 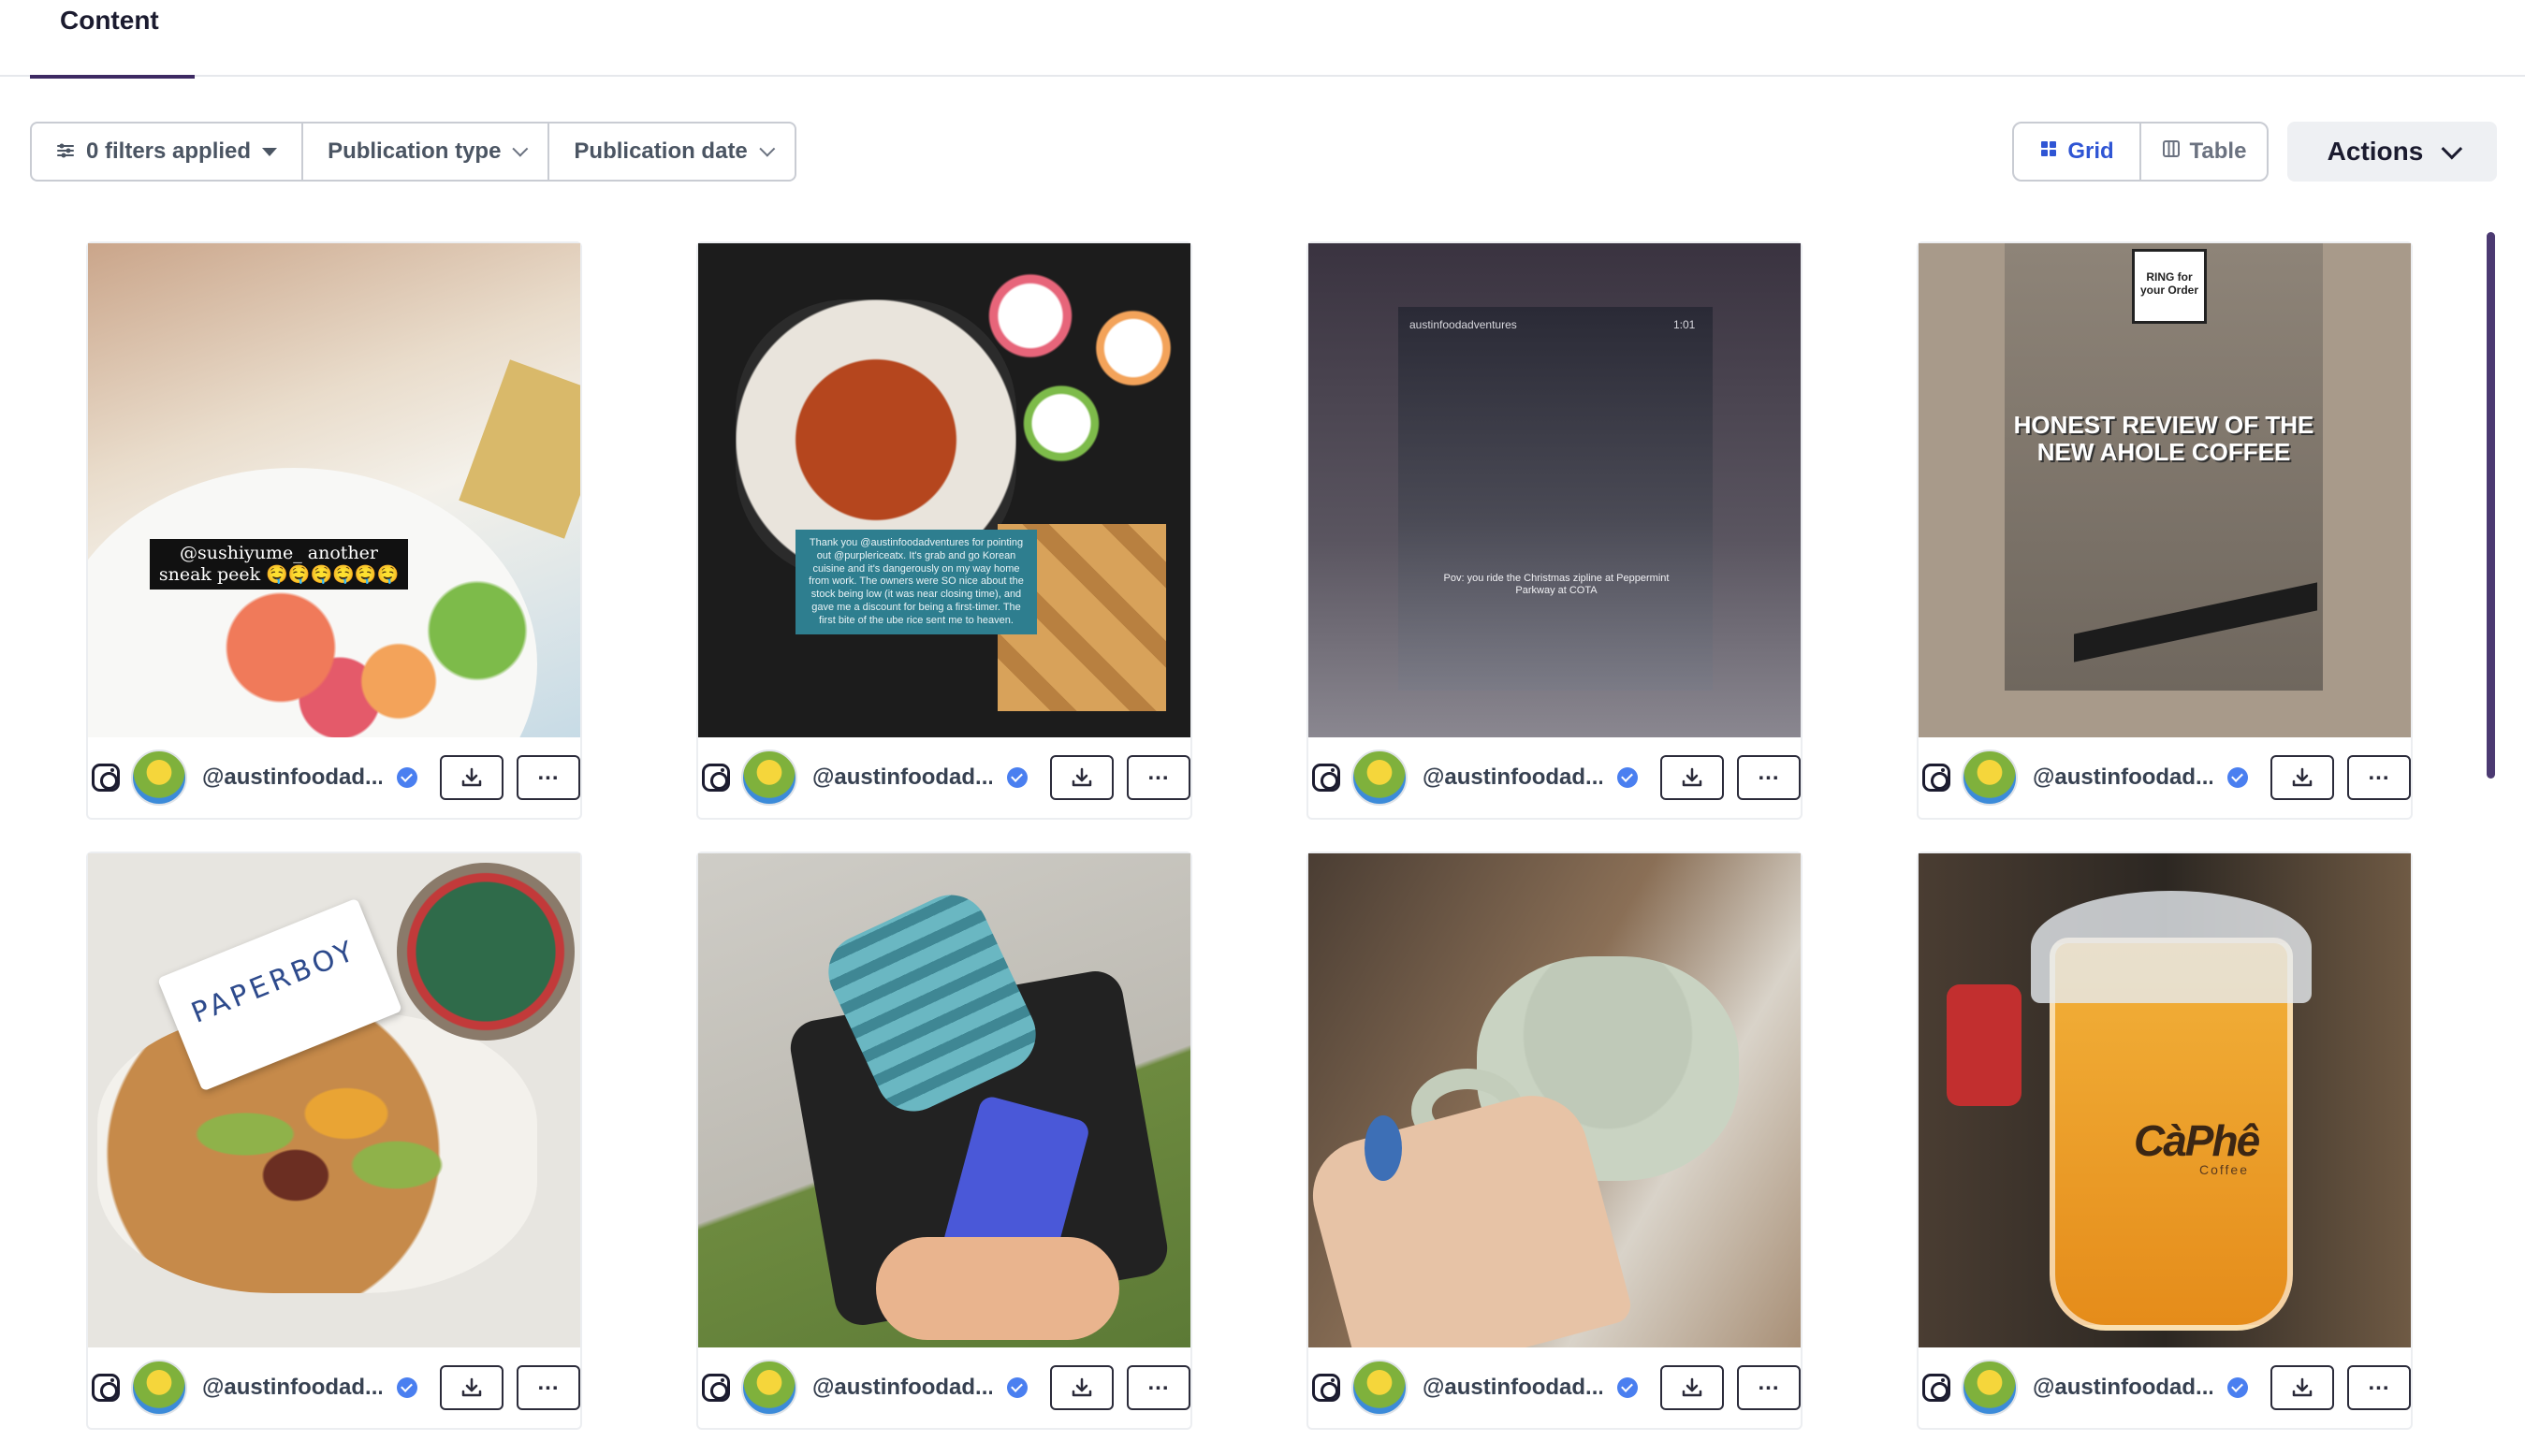 What do you see at coordinates (415, 151) in the screenshot?
I see `publication-type-label: Publication type` at bounding box center [415, 151].